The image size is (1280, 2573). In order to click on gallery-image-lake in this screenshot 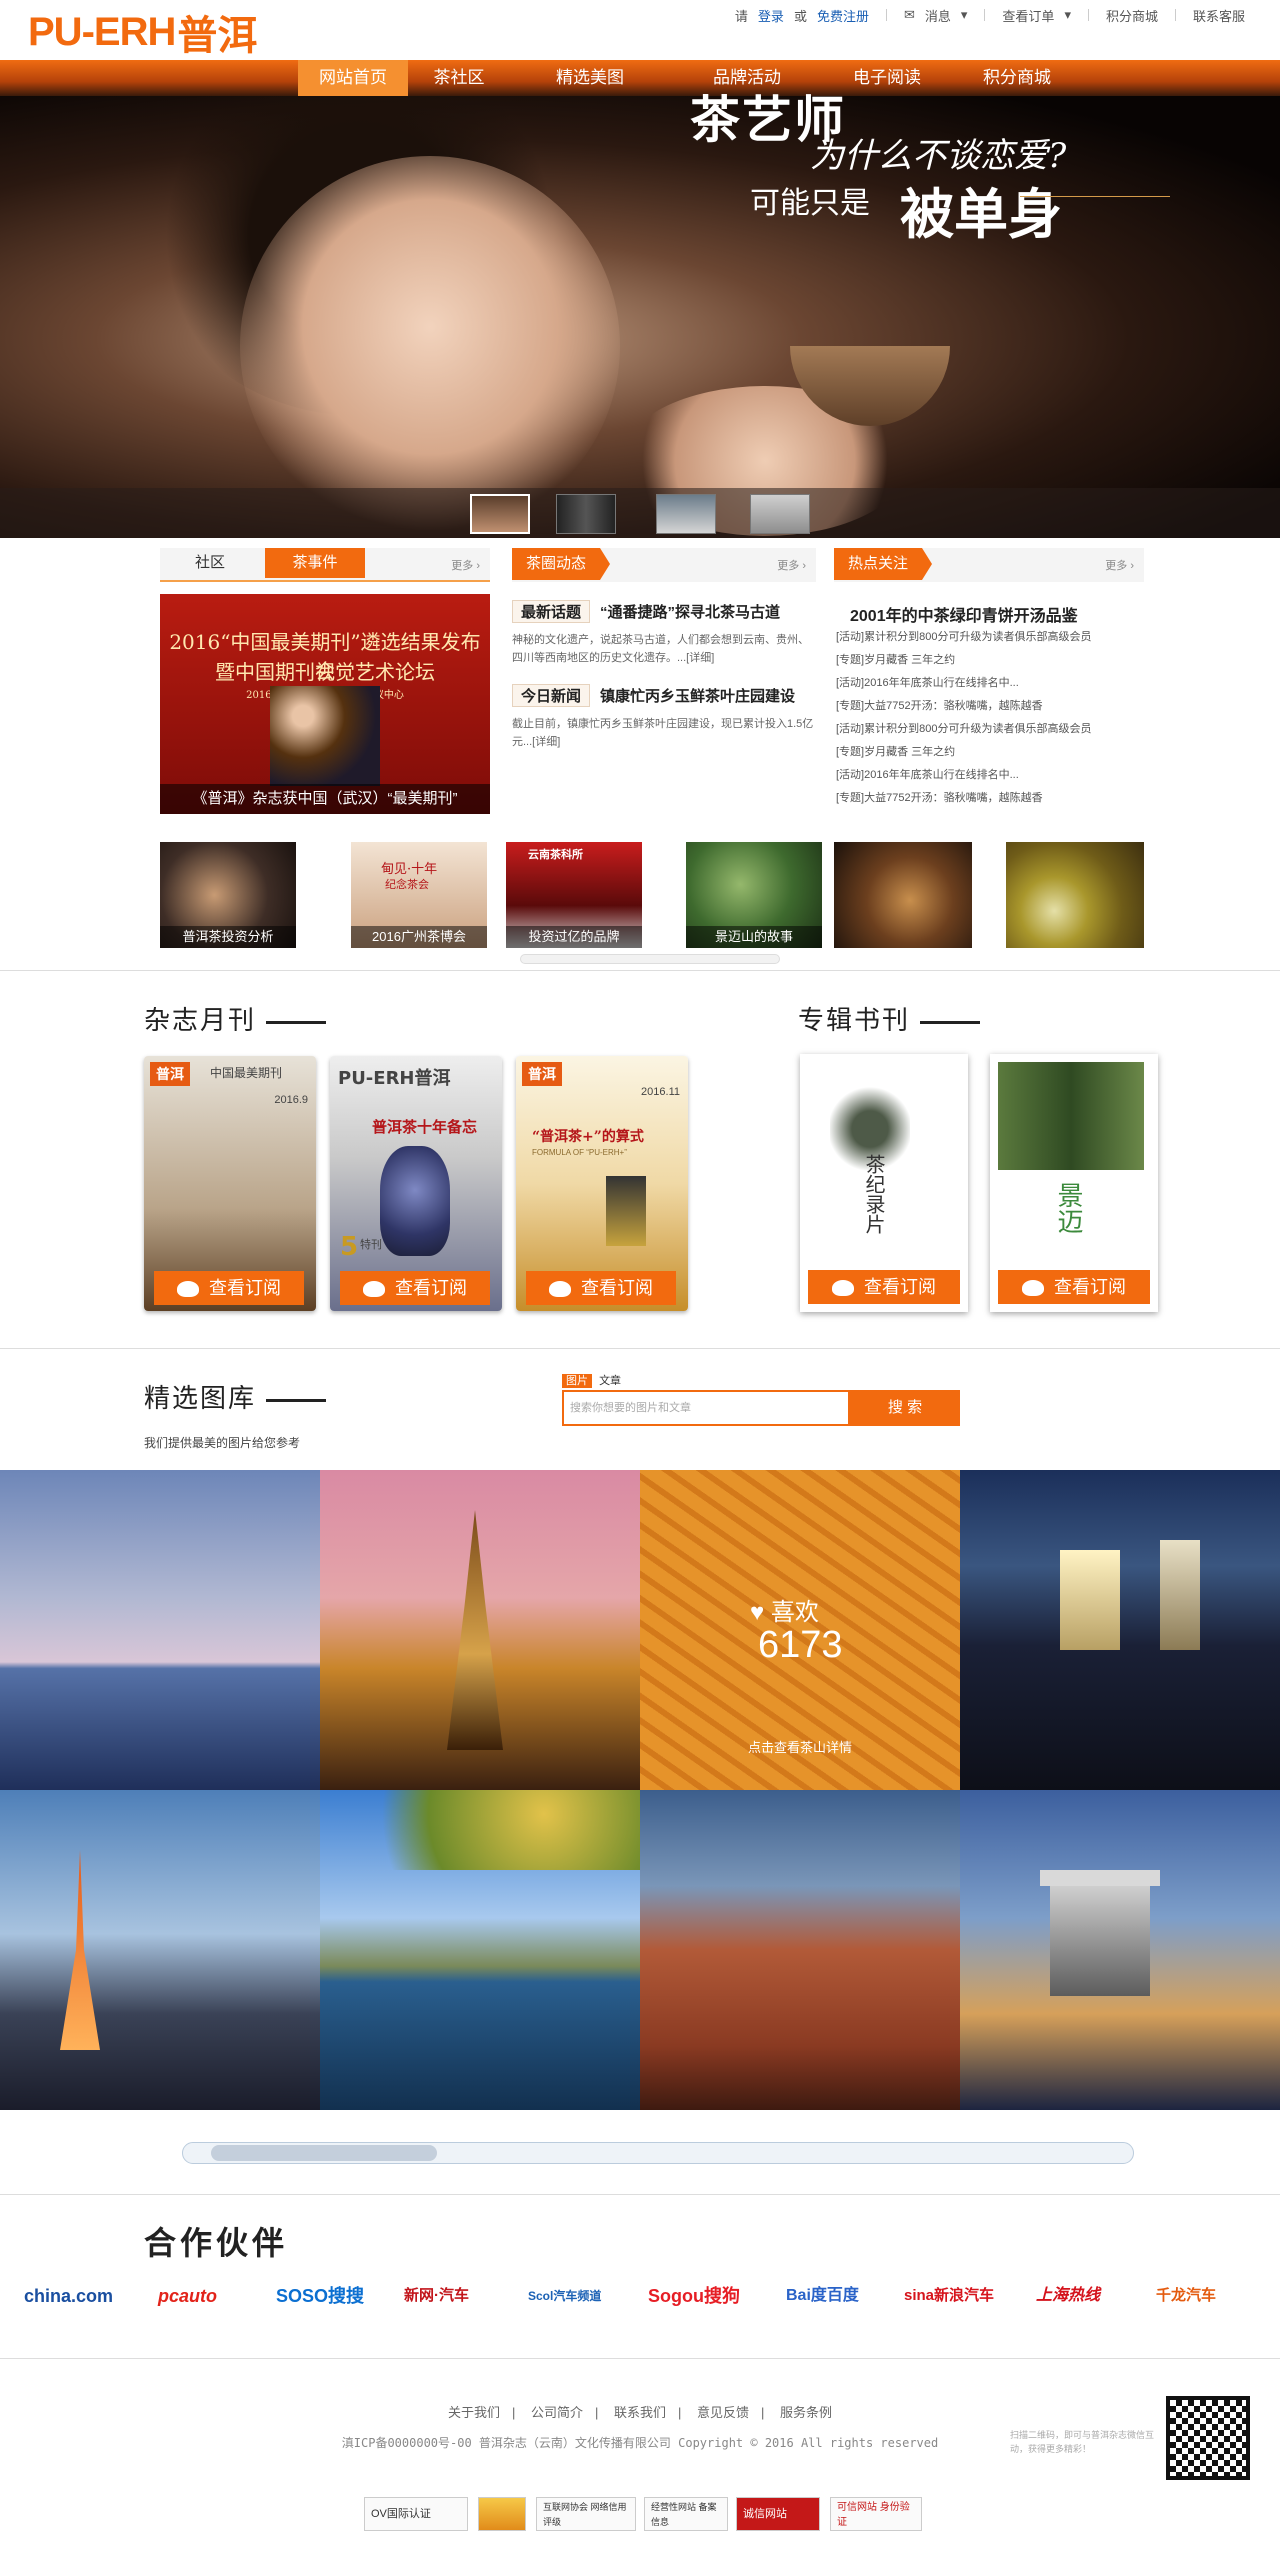, I will do `click(480, 1950)`.